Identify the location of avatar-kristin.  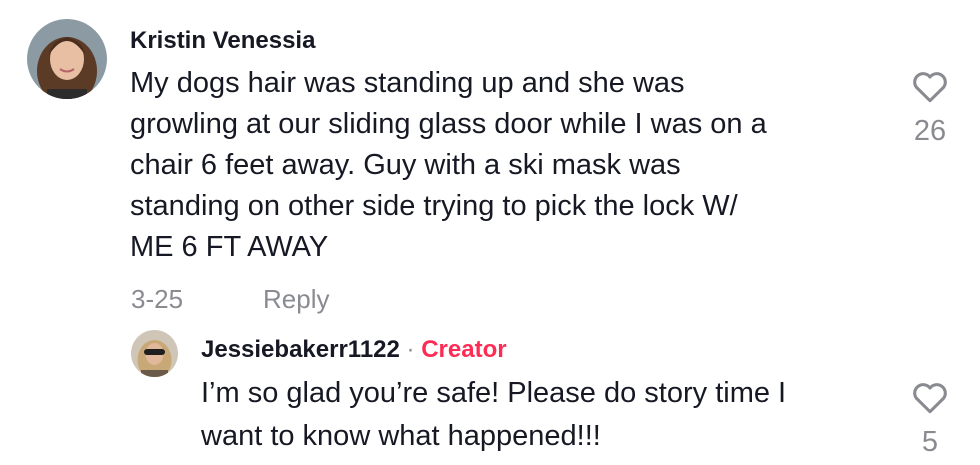
(67, 59).